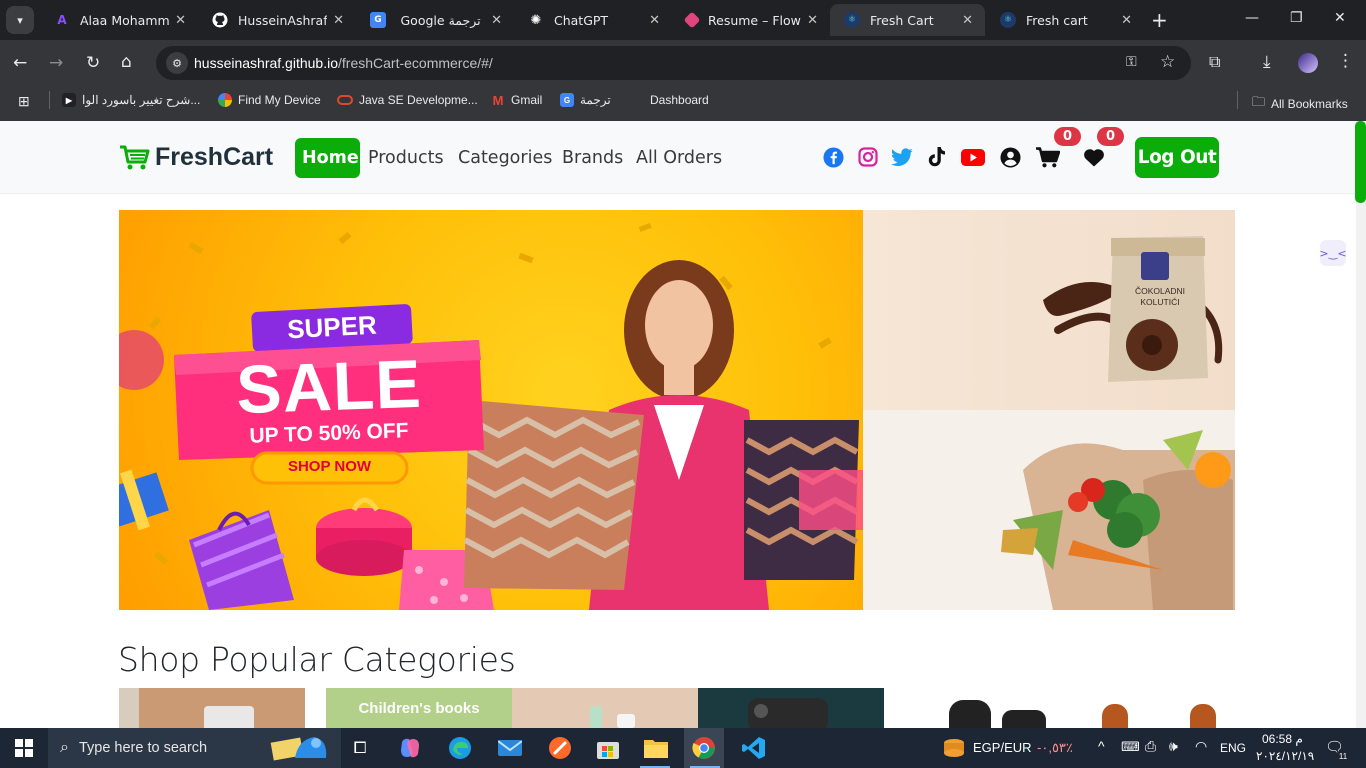 The width and height of the screenshot is (1366, 768). I want to click on category-card-music, so click(1059, 708).